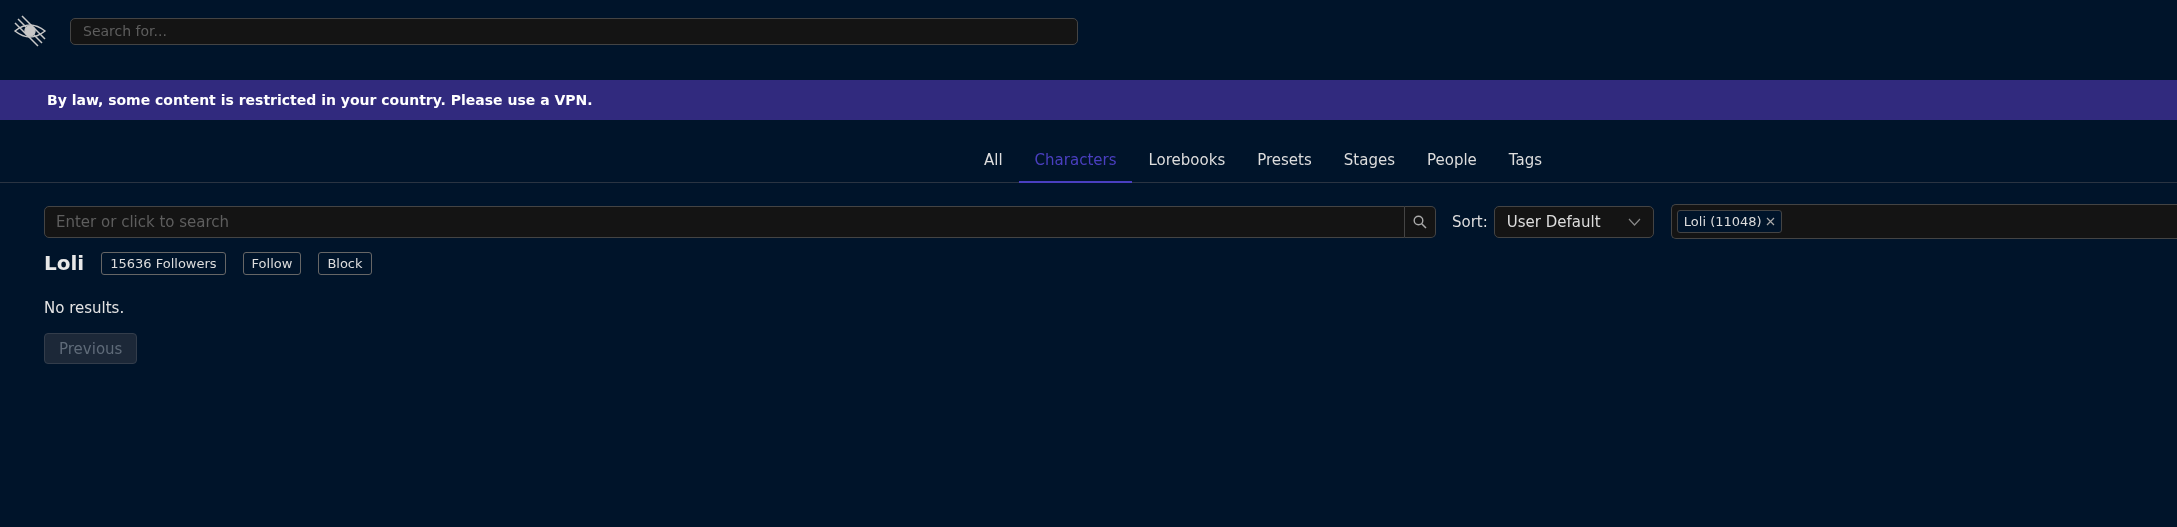  Describe the element at coordinates (1634, 221) in the screenshot. I see `chevron-down-icon` at that location.